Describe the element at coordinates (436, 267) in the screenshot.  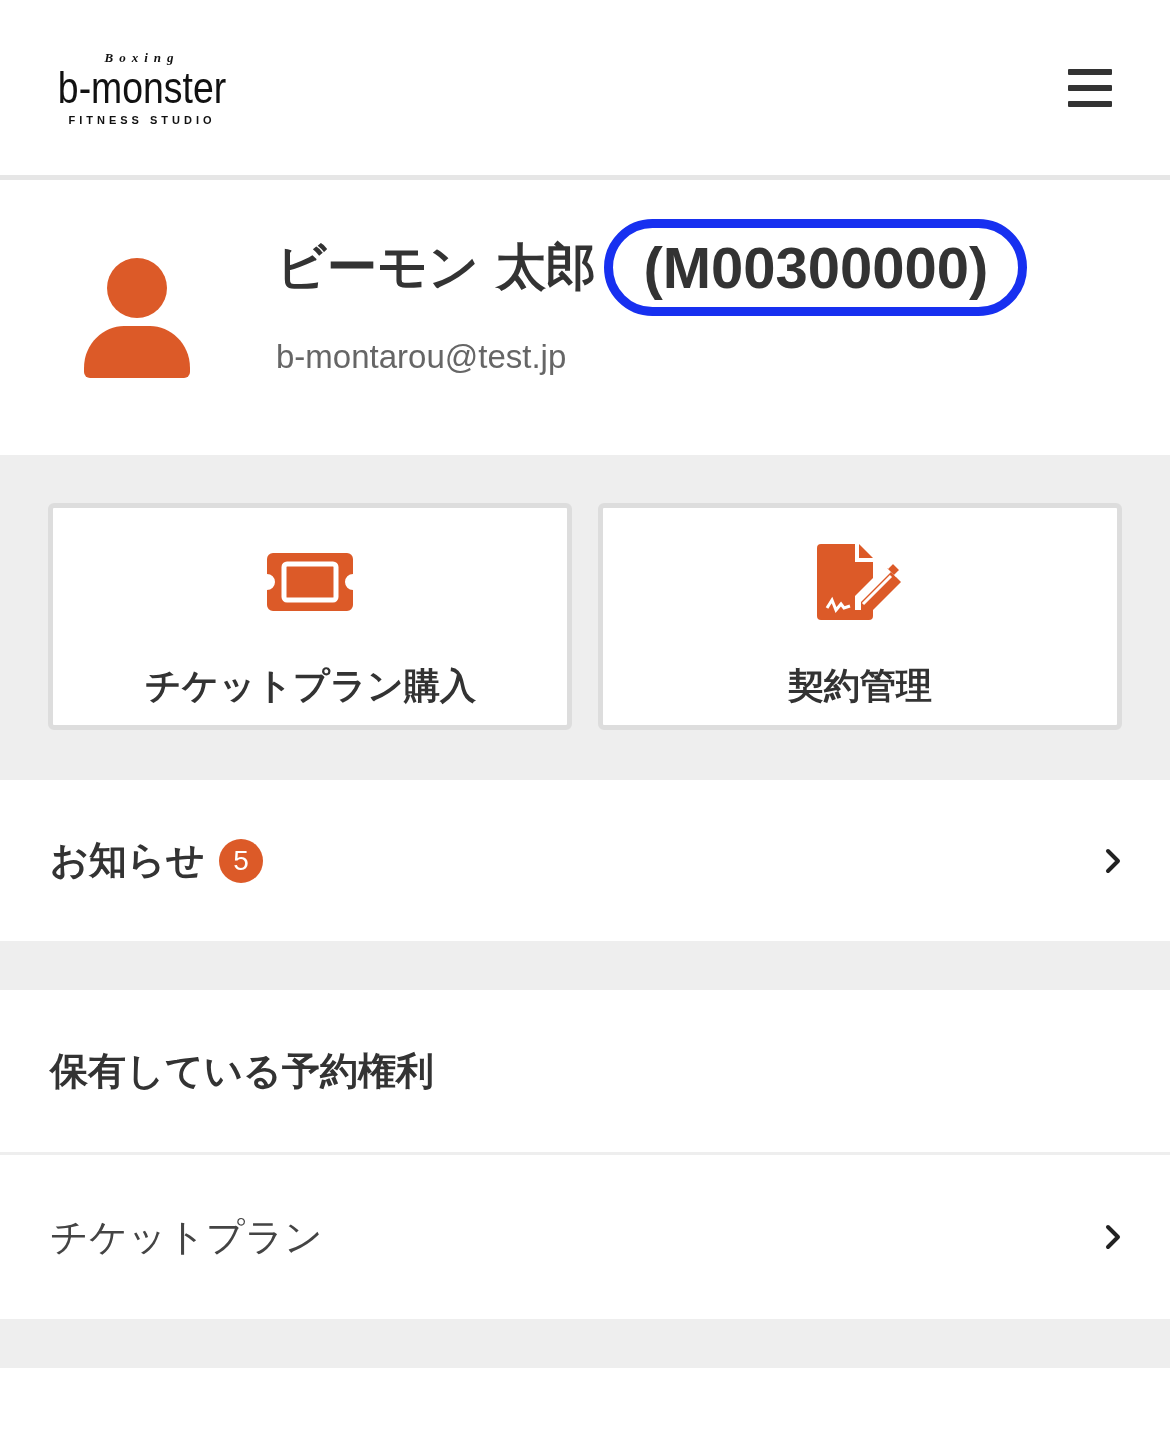
I see `user-name: ビーモン 太郎` at that location.